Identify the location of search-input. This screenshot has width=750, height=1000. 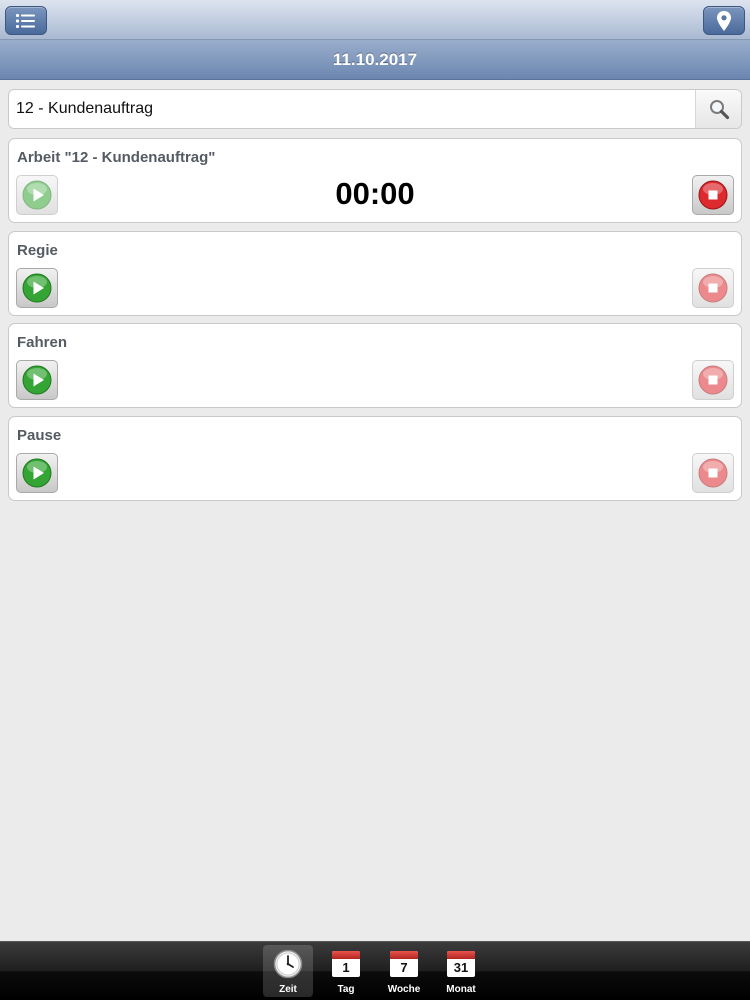
(352, 109).